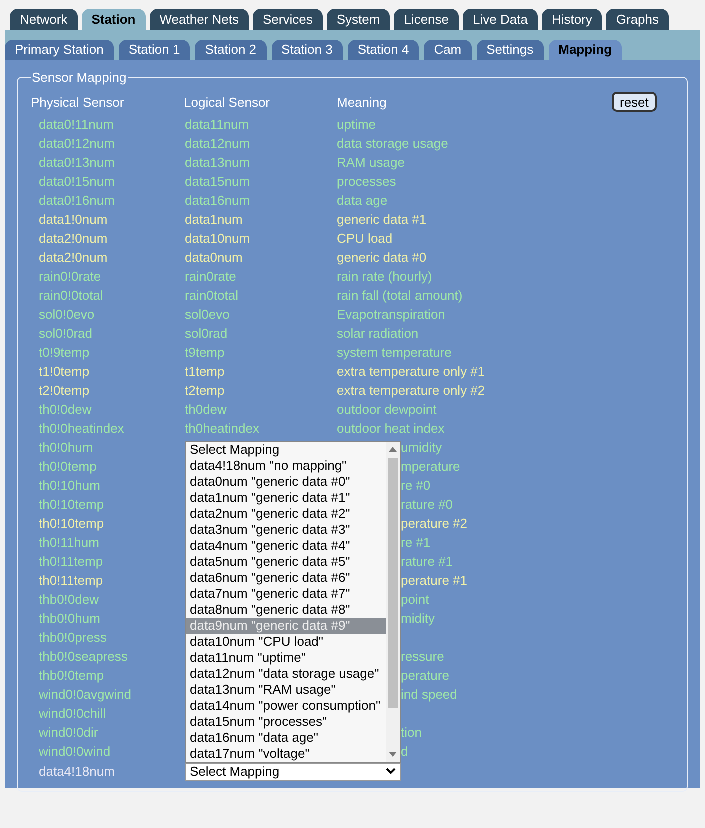 This screenshot has width=705, height=828. I want to click on dropdown-option: data10num "CPU load", so click(286, 642).